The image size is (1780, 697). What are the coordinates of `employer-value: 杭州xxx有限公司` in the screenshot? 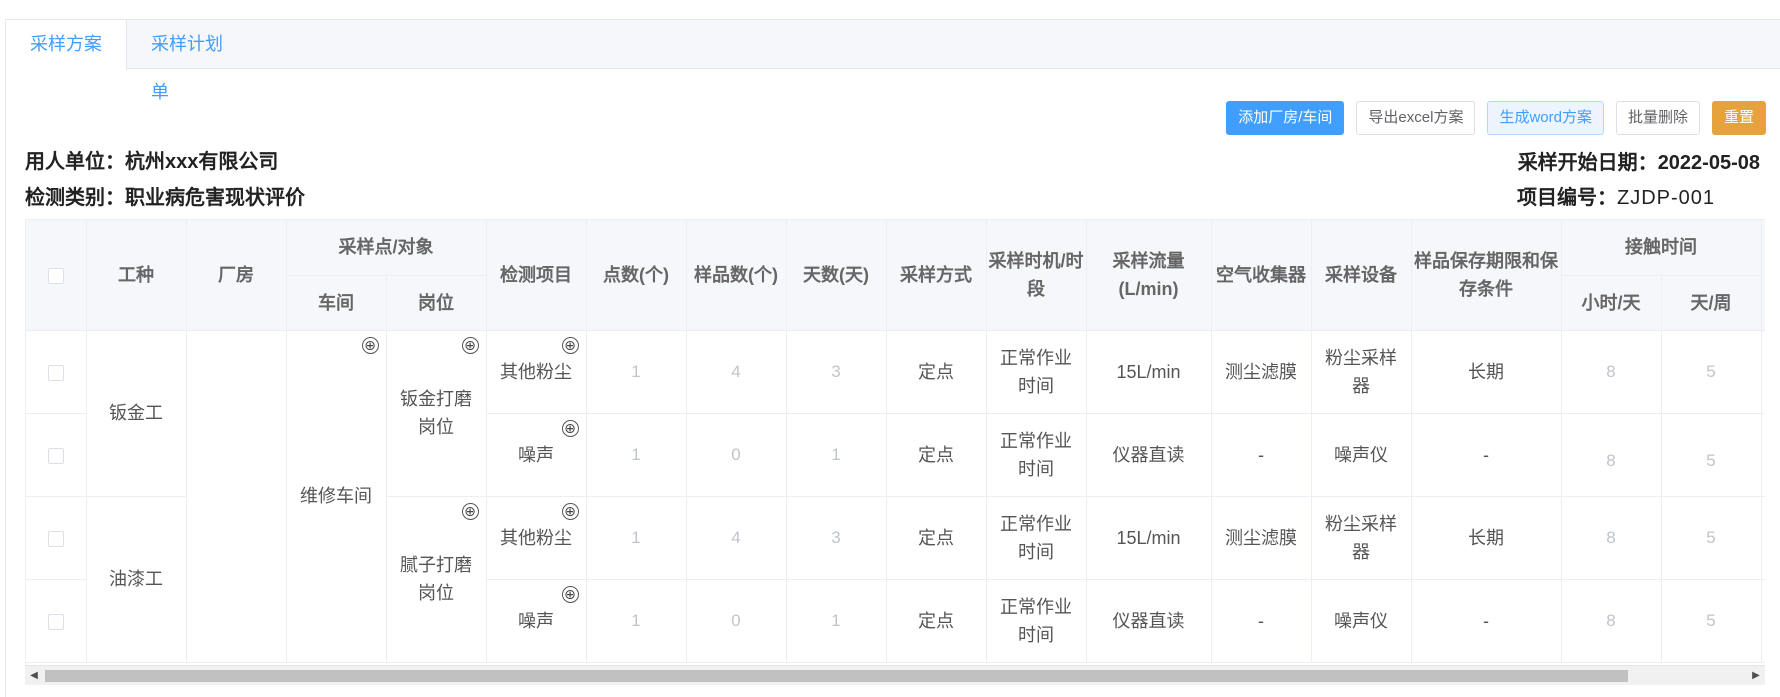 It's located at (202, 162).